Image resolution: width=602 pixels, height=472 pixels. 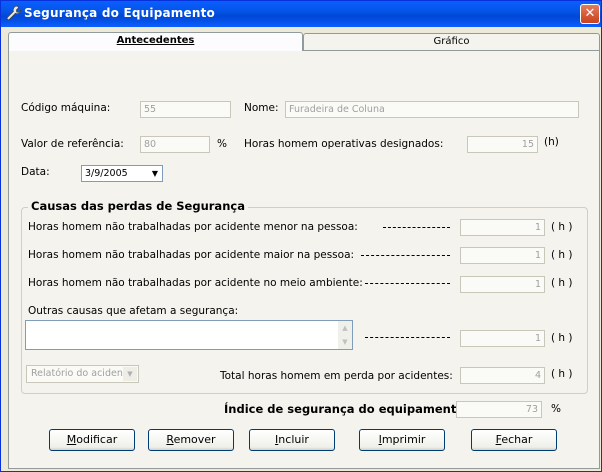 What do you see at coordinates (345, 328) in the screenshot?
I see `scroll-up-icon: ▲` at bounding box center [345, 328].